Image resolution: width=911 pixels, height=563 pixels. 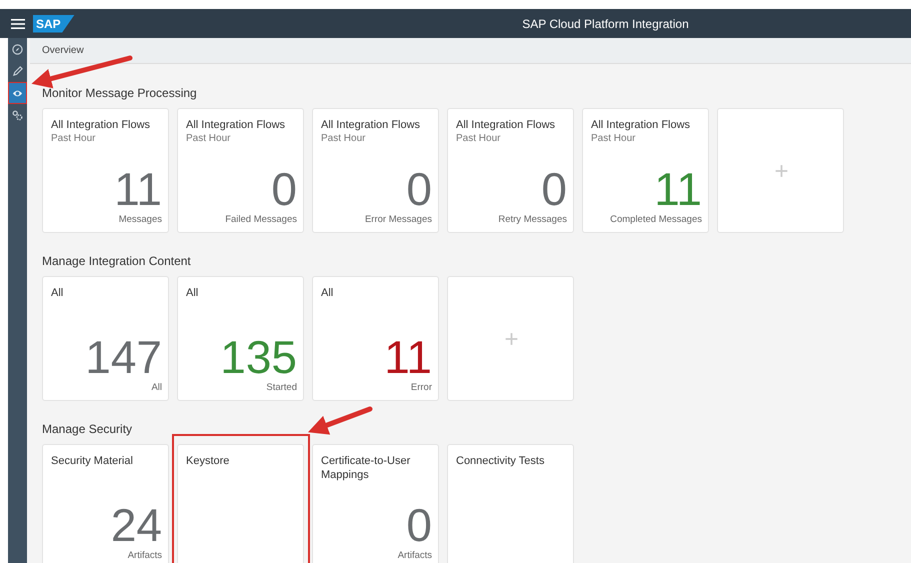 What do you see at coordinates (17, 49) in the screenshot?
I see `compass-icon` at bounding box center [17, 49].